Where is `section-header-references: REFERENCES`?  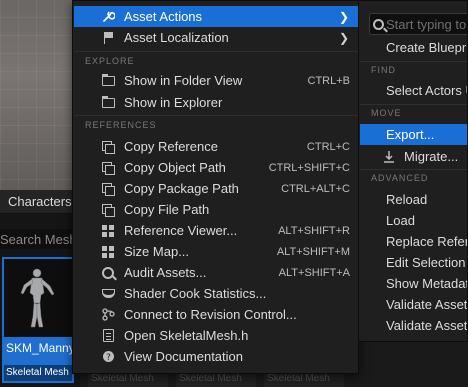
section-header-references: REFERENCES is located at coordinates (121, 125).